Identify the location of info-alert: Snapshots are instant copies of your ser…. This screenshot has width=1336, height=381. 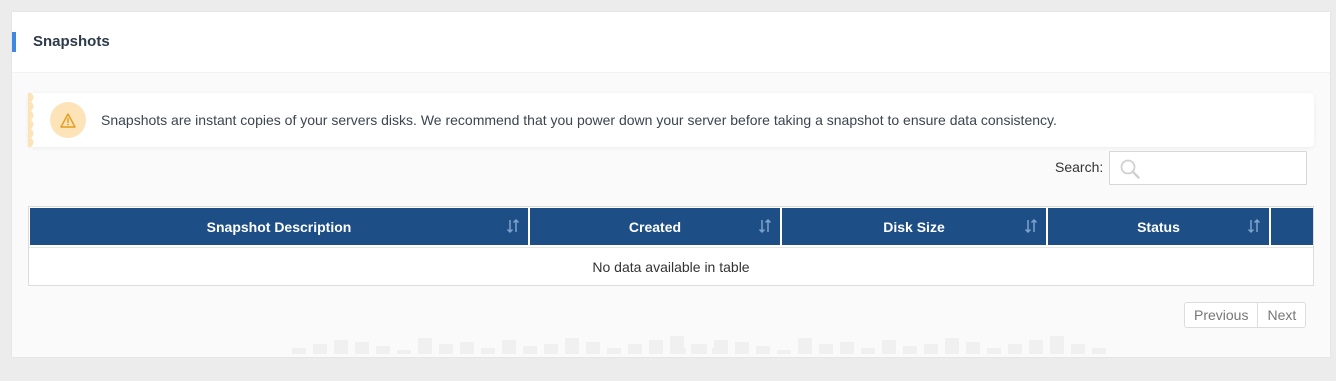
(671, 120).